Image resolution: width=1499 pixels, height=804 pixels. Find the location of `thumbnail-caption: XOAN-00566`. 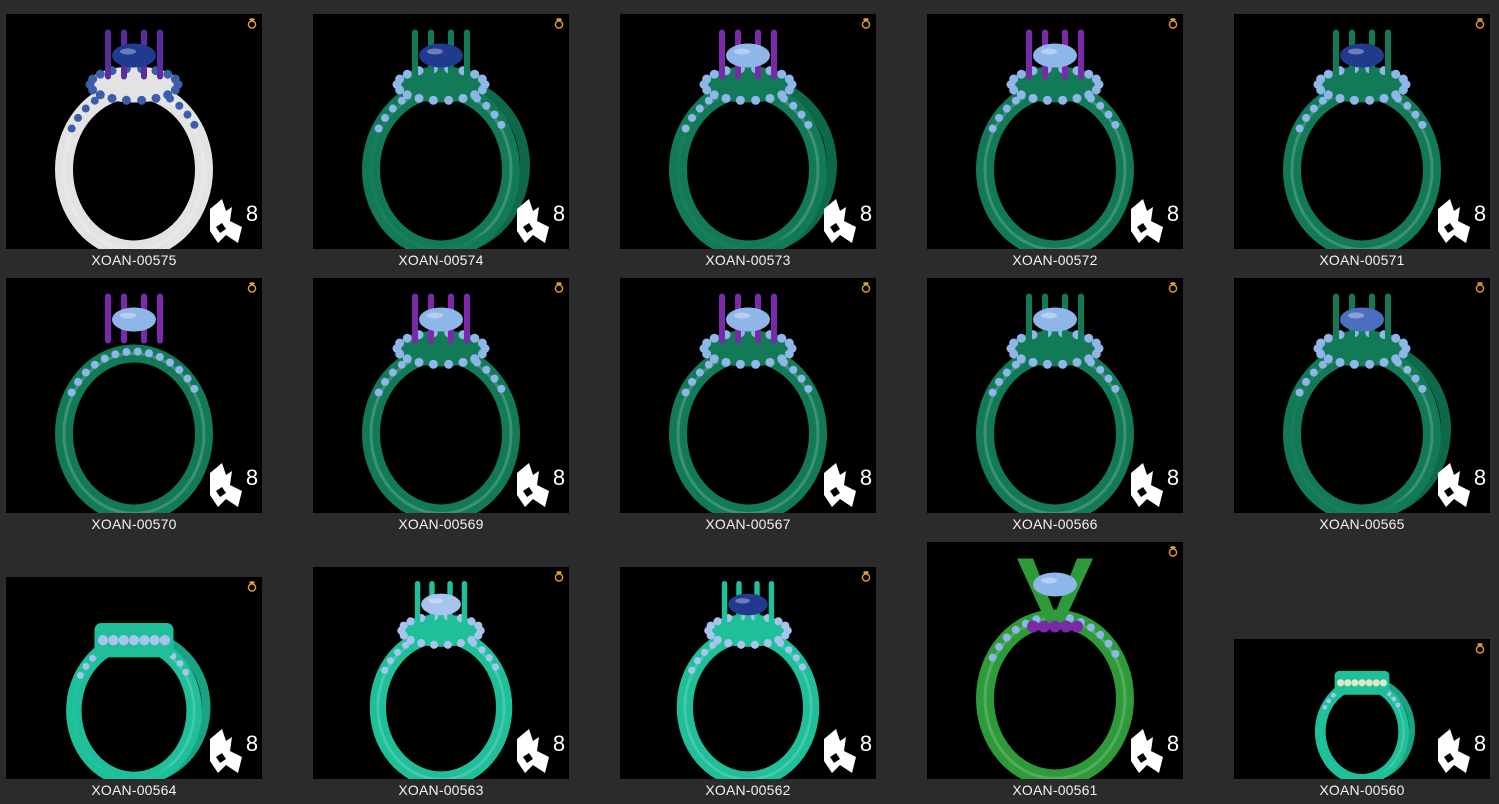

thumbnail-caption: XOAN-00566 is located at coordinates (1055, 524).